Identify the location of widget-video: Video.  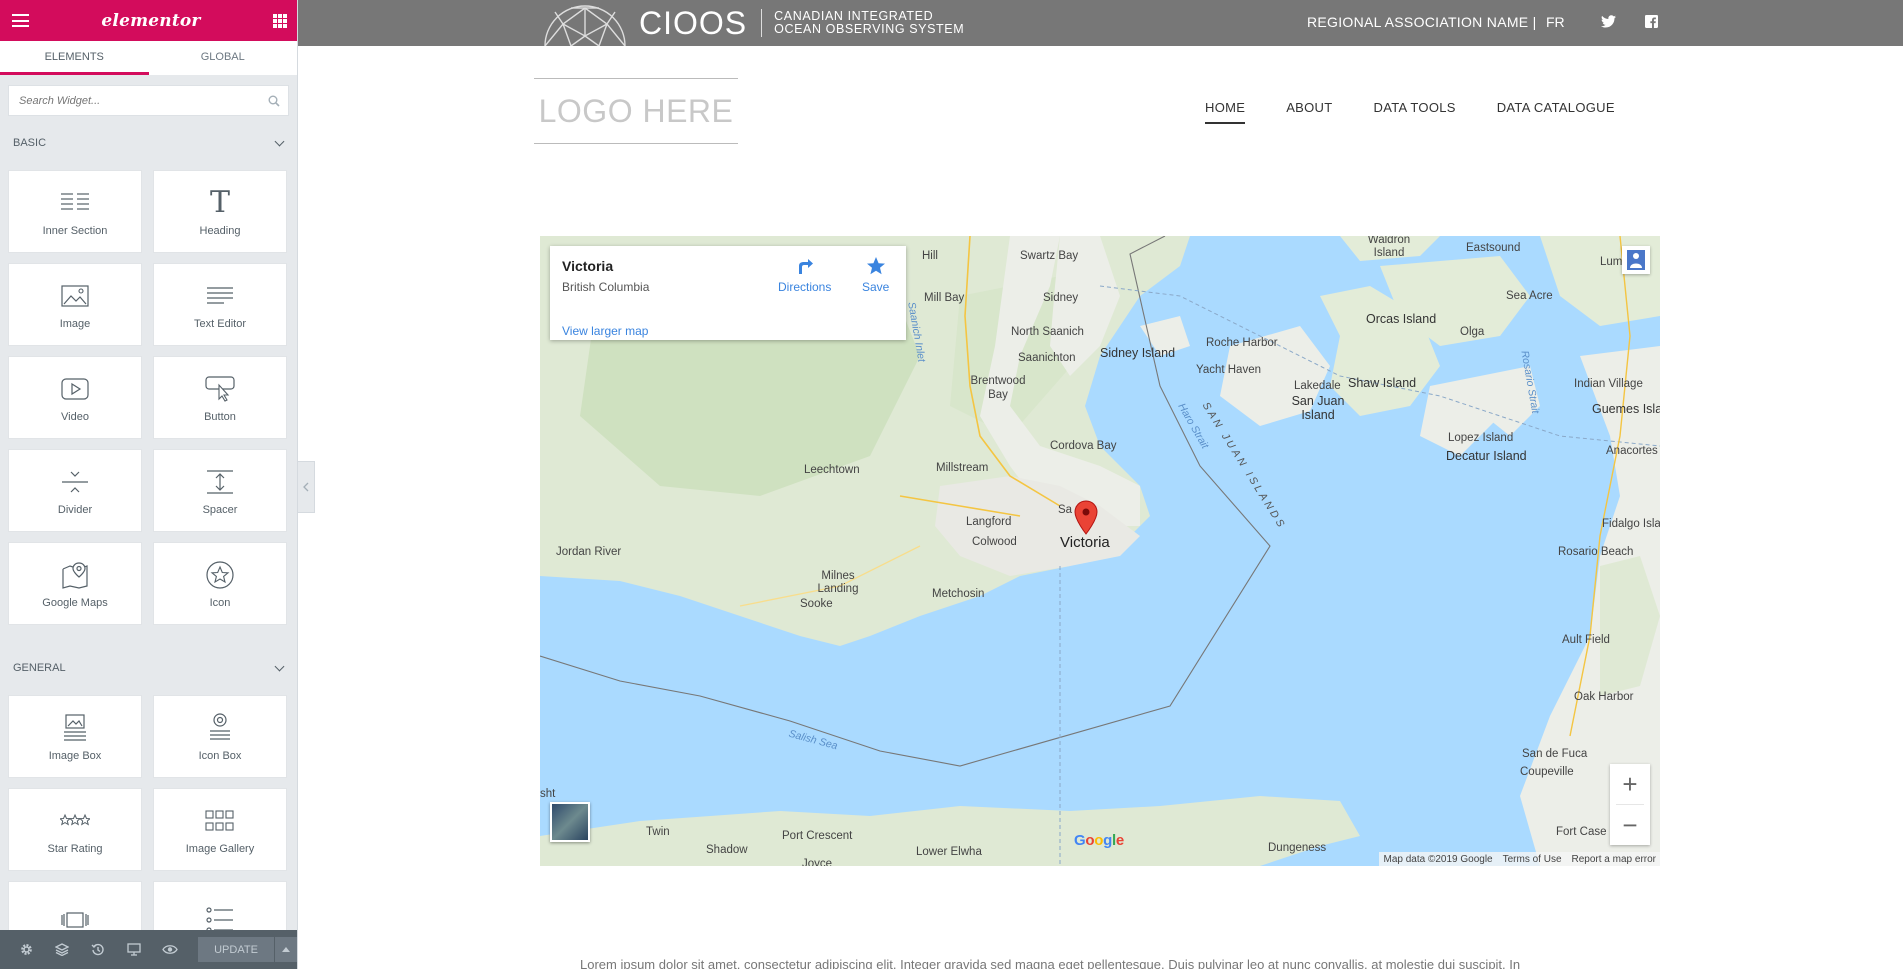
(75, 397).